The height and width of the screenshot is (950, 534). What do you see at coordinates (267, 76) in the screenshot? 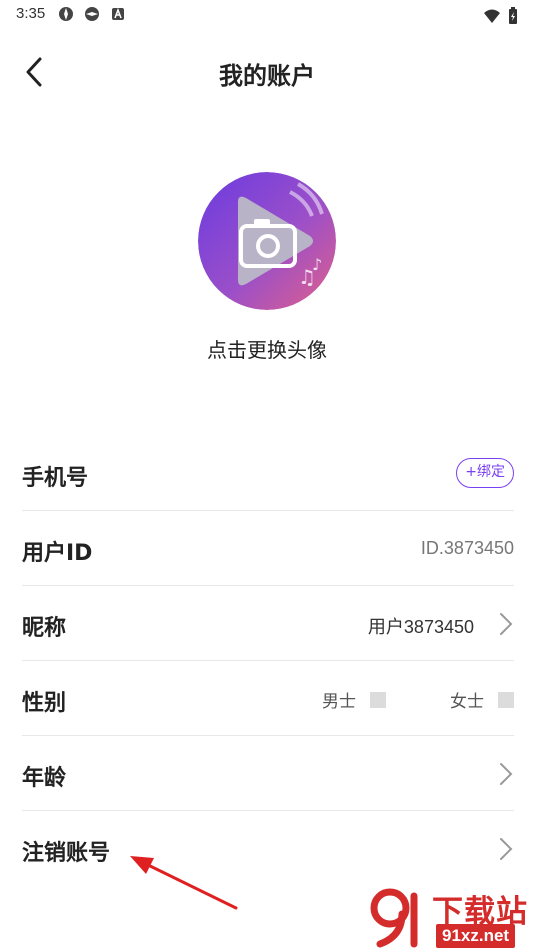
I see `page-title: 我的账户` at bounding box center [267, 76].